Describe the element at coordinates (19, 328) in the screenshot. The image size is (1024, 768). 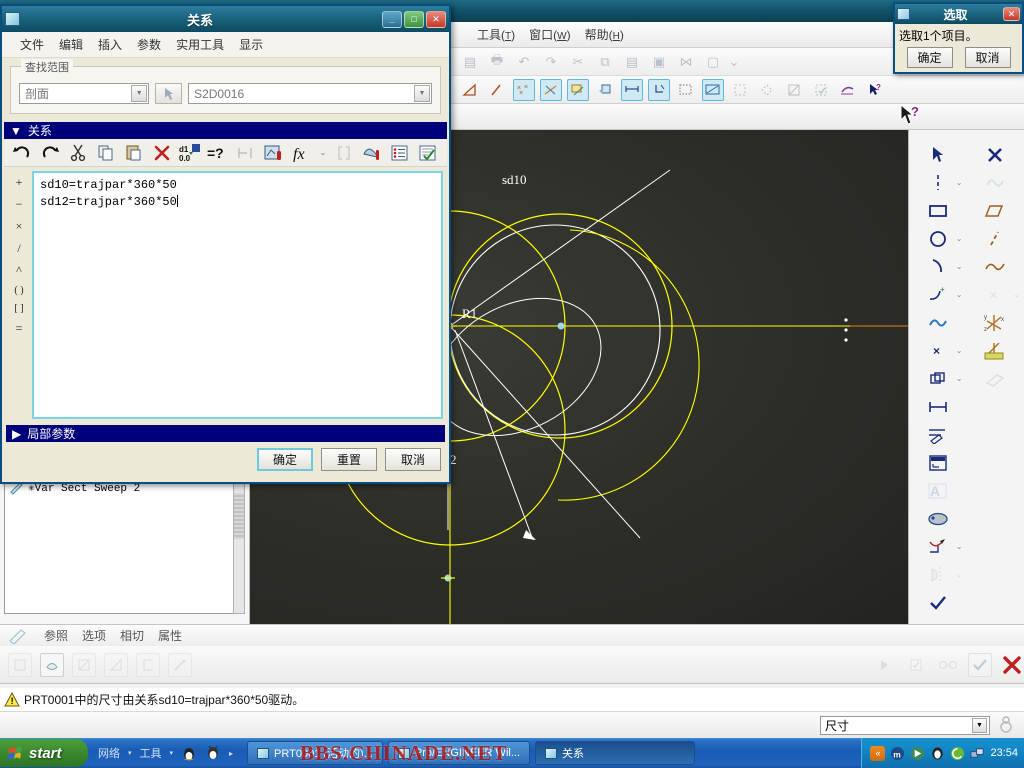
I see `operator-equals: =` at that location.